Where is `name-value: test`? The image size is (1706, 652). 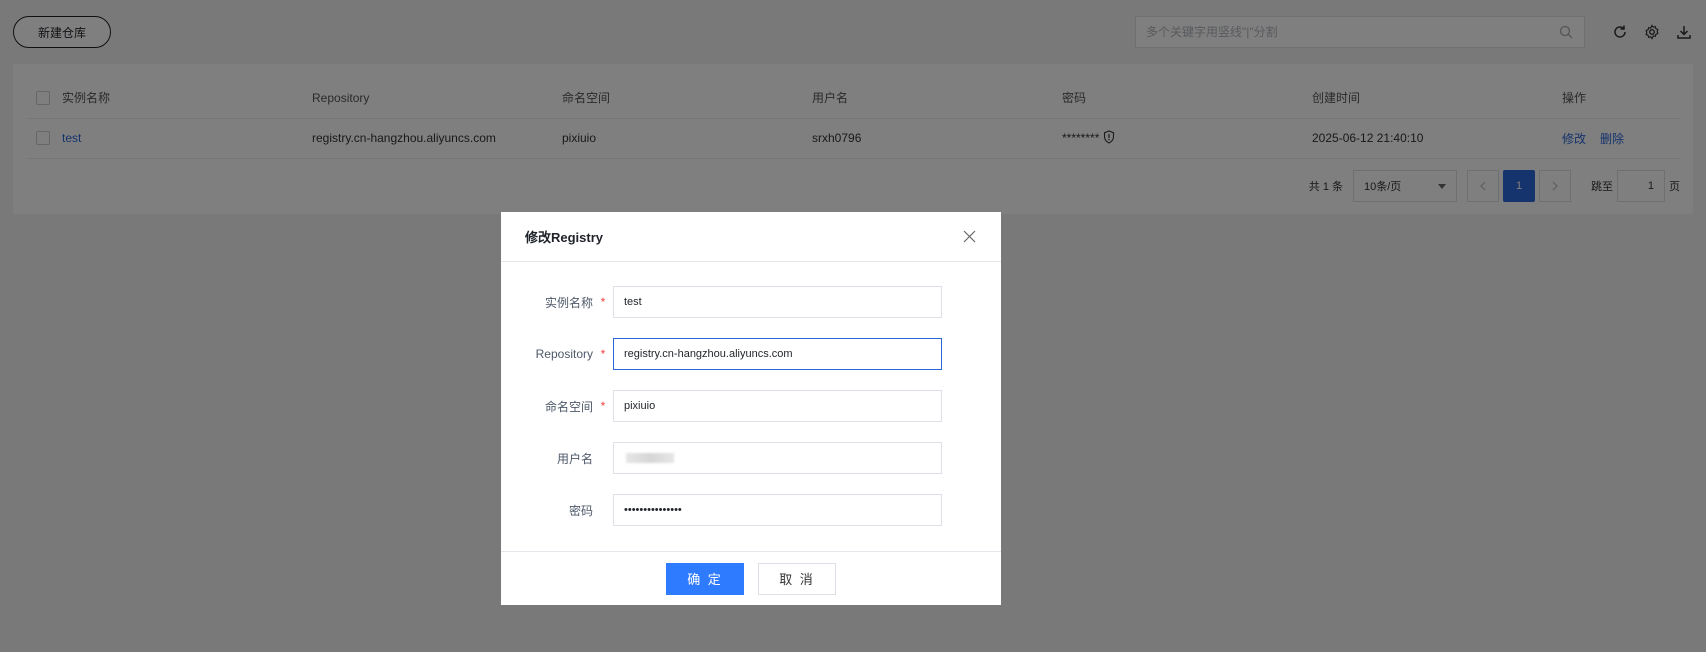
name-value: test is located at coordinates (633, 302).